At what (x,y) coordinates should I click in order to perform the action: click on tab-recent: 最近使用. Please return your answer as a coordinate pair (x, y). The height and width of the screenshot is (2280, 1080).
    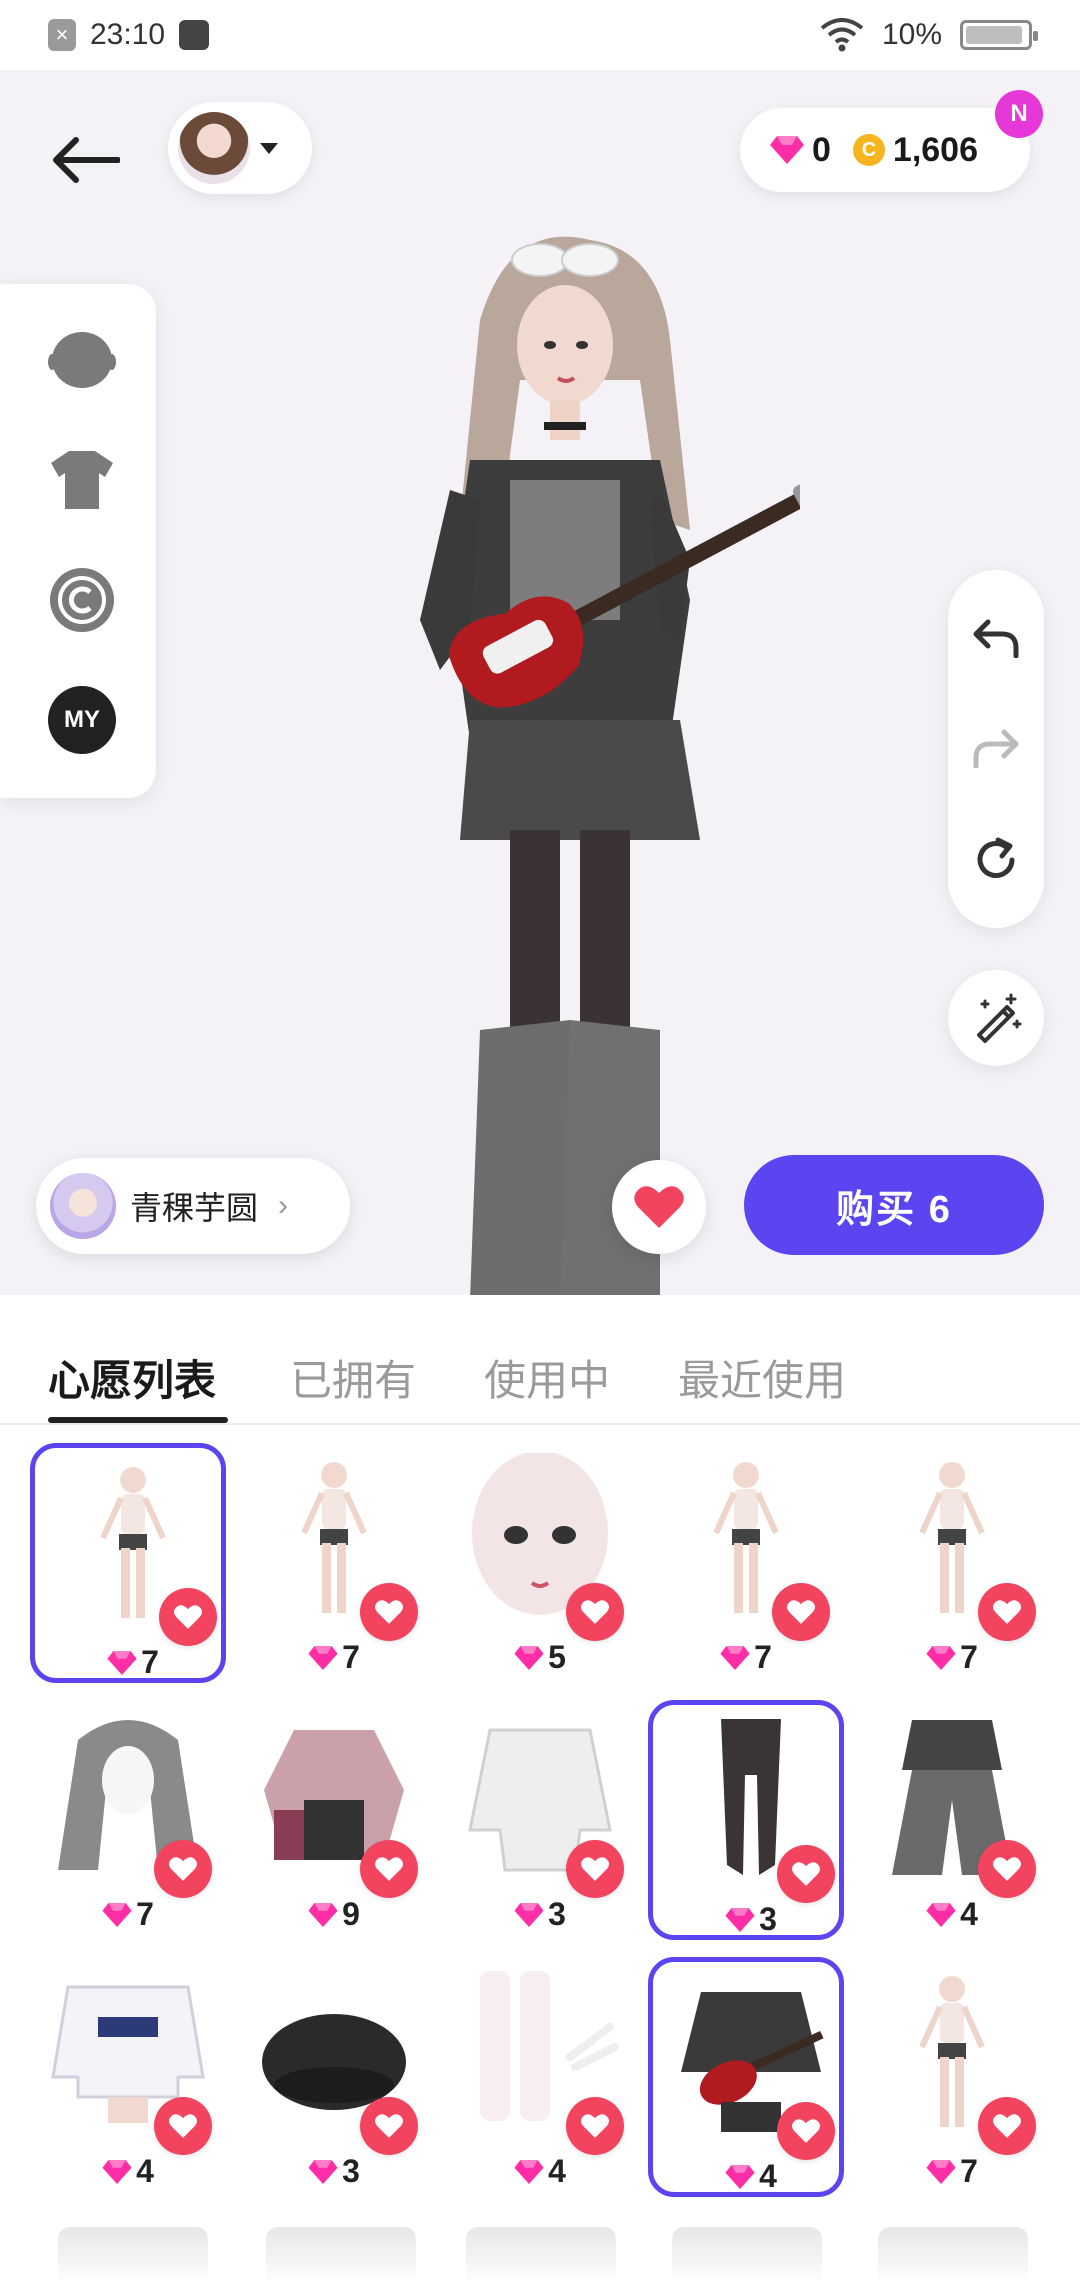
    Looking at the image, I should click on (762, 1377).